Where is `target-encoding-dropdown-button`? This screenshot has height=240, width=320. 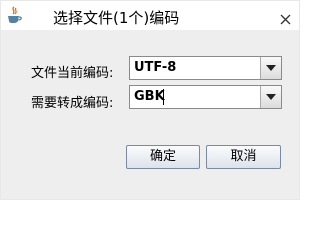 target-encoding-dropdown-button is located at coordinates (270, 97).